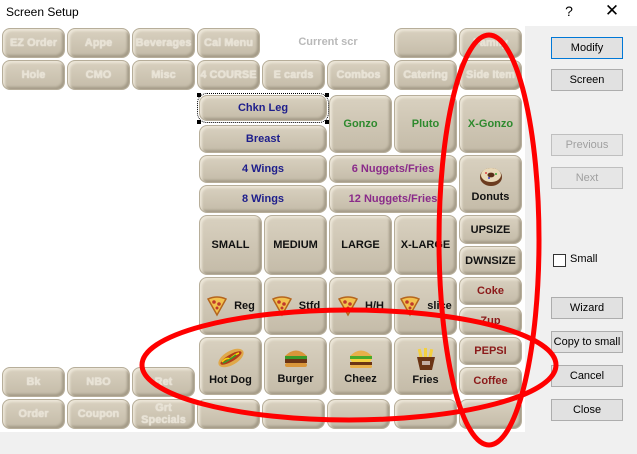 This screenshot has height=454, width=637. I want to click on ghost-button: Ret, so click(163, 382).